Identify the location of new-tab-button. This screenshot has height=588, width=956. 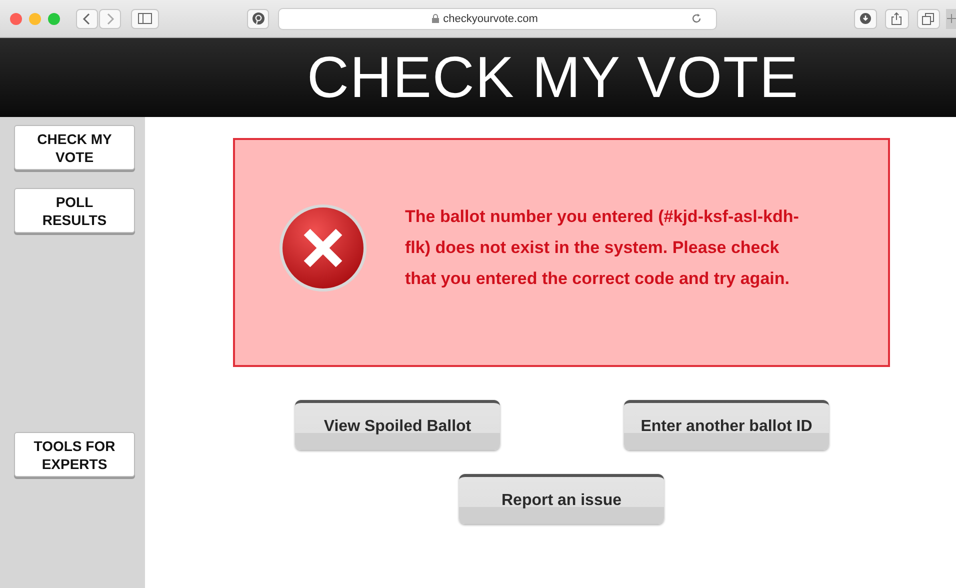
(951, 18).